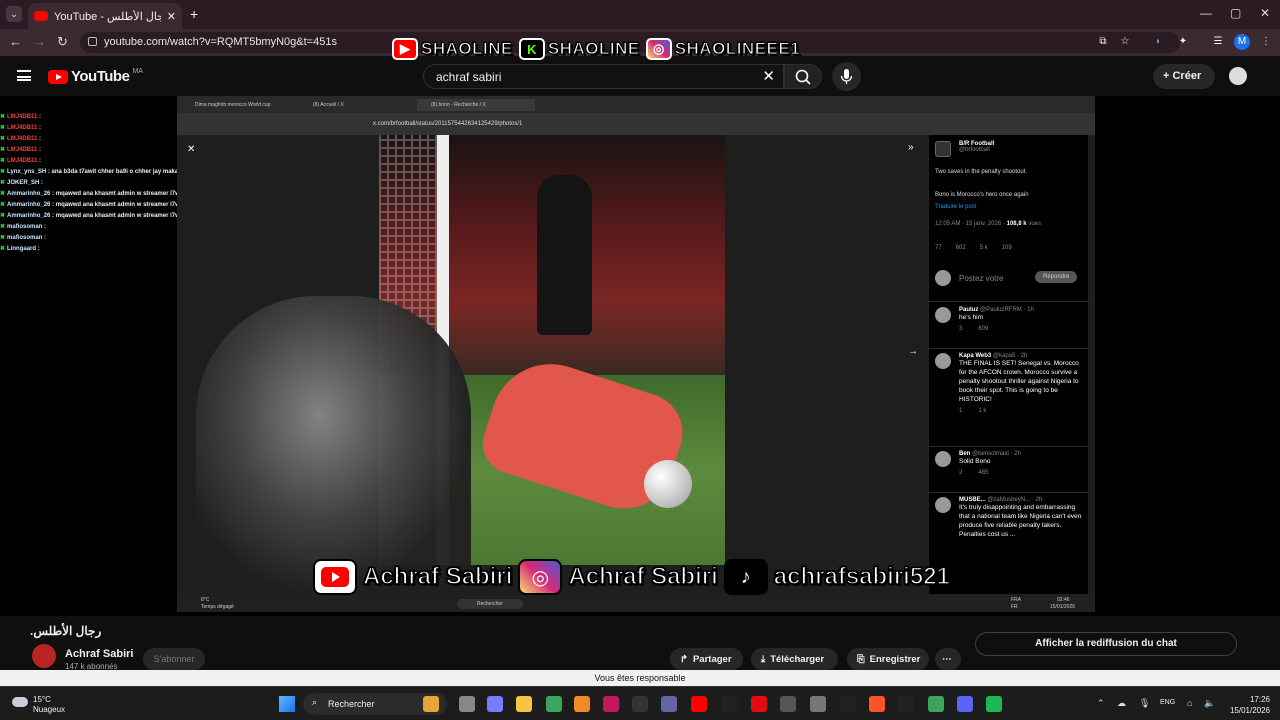 This screenshot has width=1280, height=720. Describe the element at coordinates (1034, 224) in the screenshot. I see `tweet-views-label: vues` at that location.